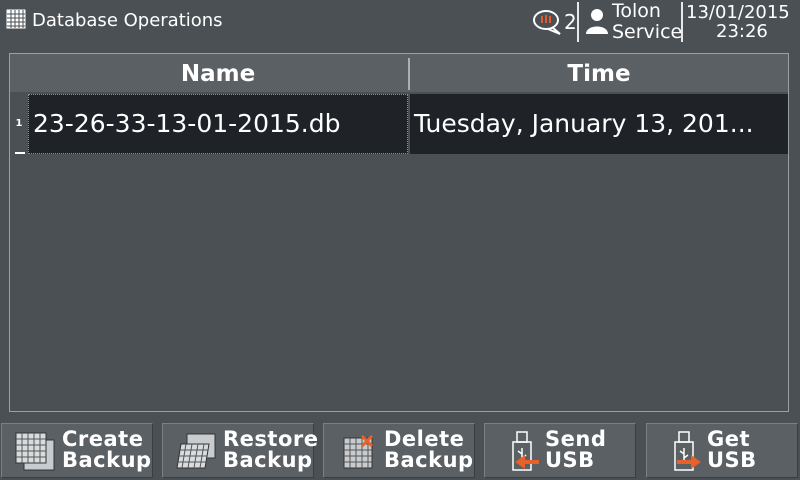 The image size is (800, 480). Describe the element at coordinates (16, 19) in the screenshot. I see `grid-icon` at that location.